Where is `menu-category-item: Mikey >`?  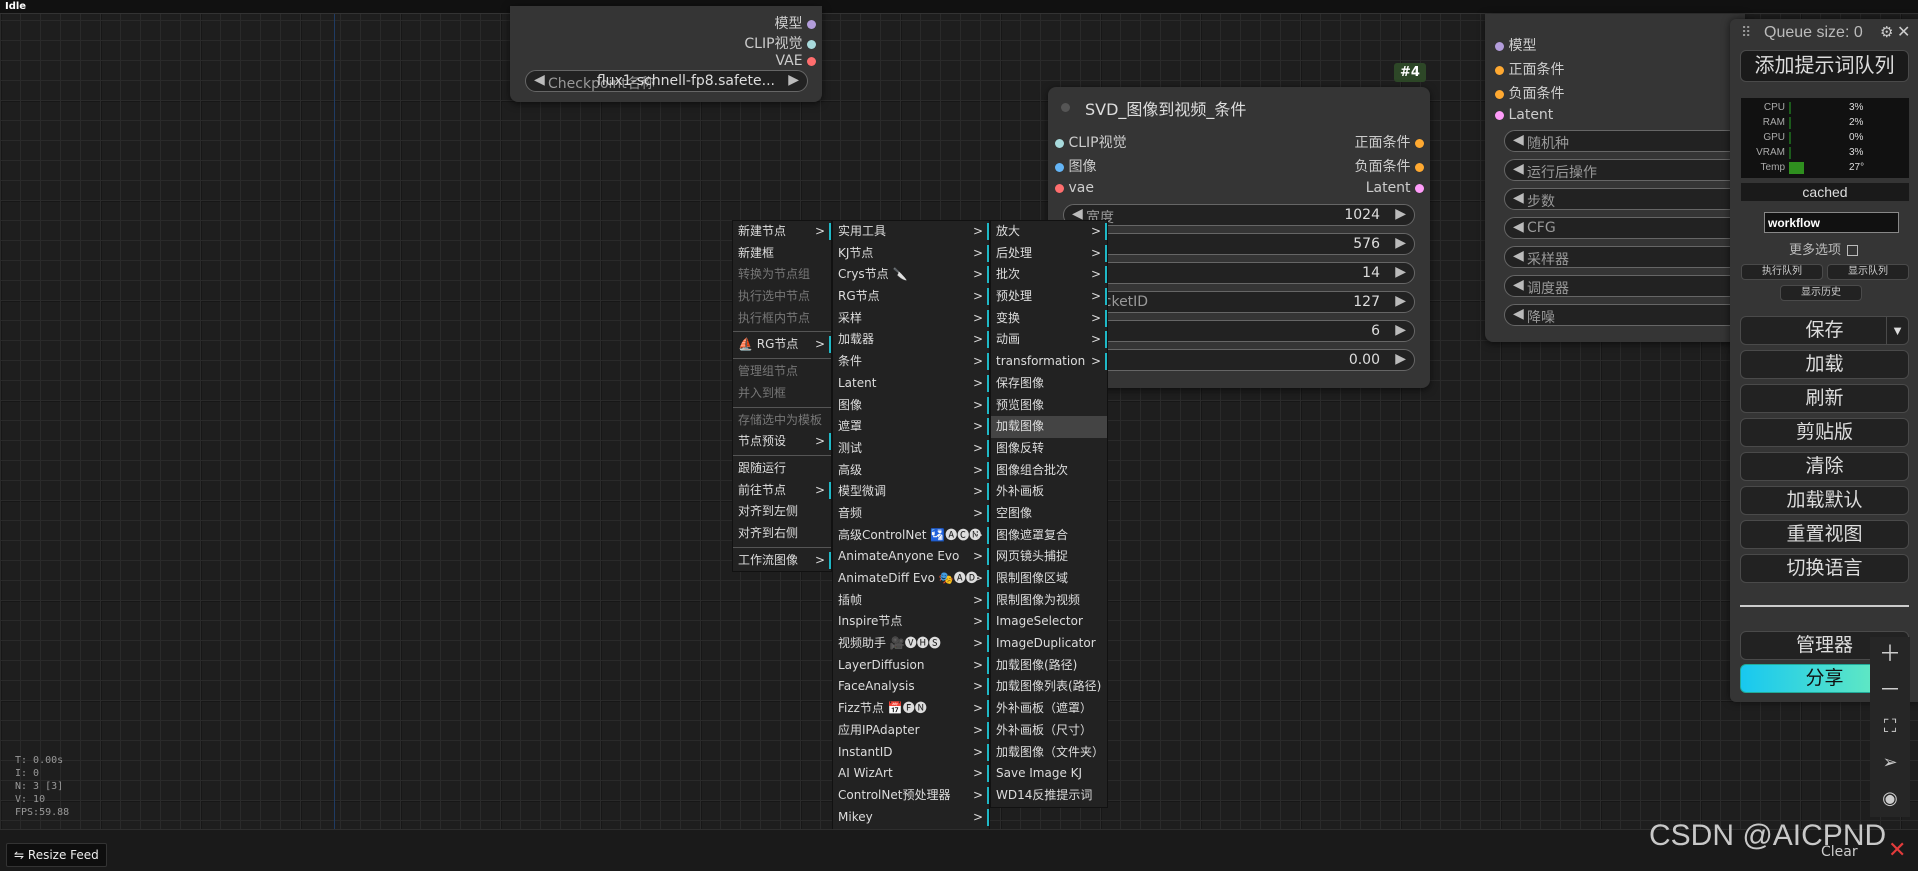 menu-category-item: Mikey > is located at coordinates (911, 818).